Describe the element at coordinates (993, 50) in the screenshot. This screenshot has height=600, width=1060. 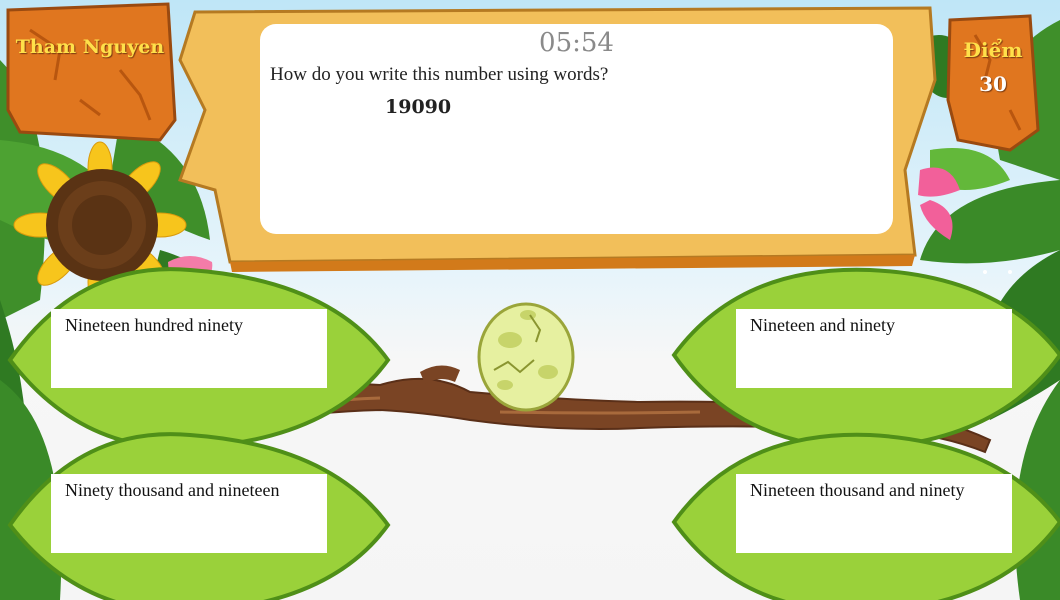
I see `score-label: Điểm` at that location.